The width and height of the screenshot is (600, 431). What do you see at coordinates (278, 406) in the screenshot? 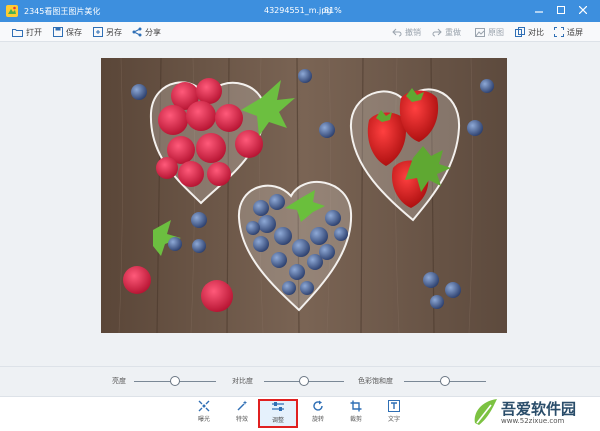
I see `sliders-icon` at bounding box center [278, 406].